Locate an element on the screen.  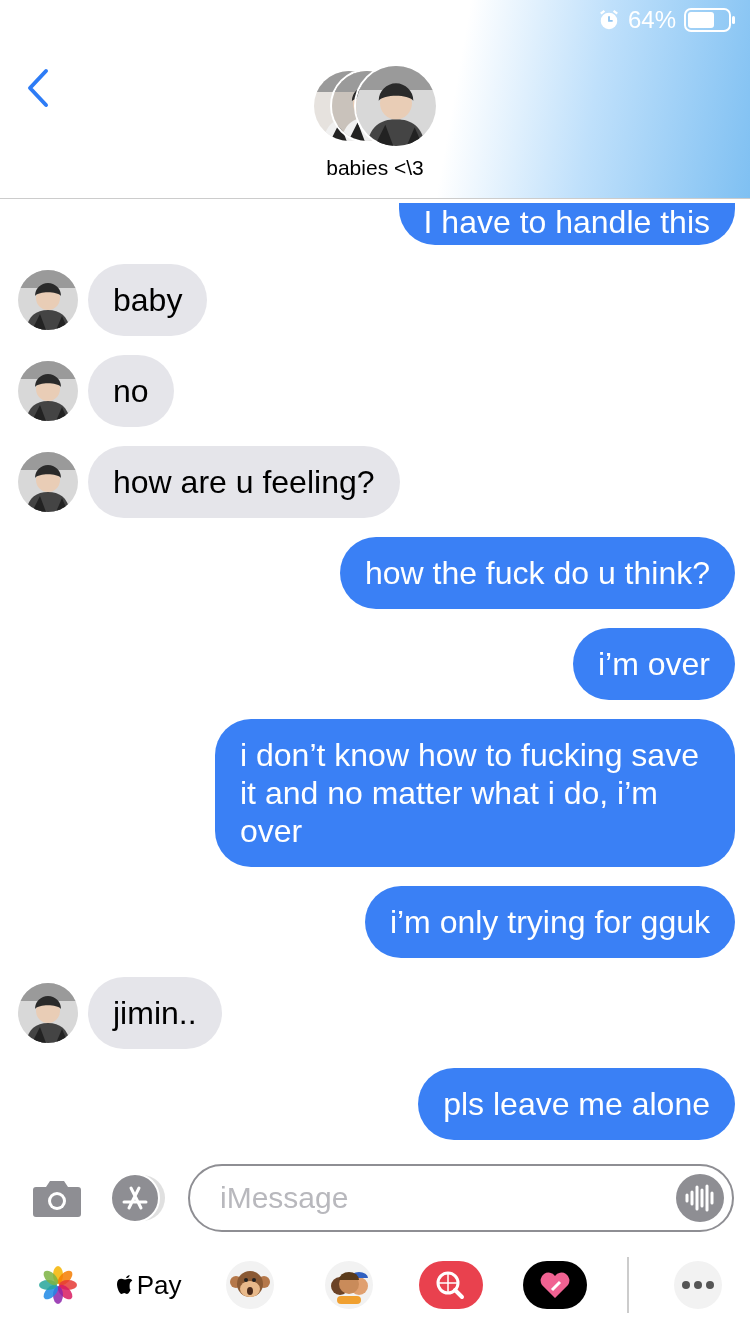
received-message: baby is located at coordinates (148, 300).